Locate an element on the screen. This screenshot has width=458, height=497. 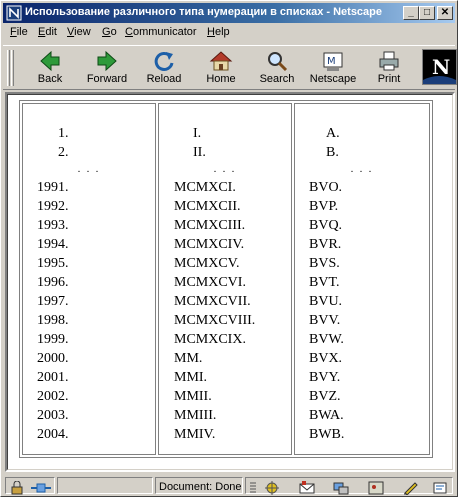
menu-help: Help is located at coordinates (218, 32).